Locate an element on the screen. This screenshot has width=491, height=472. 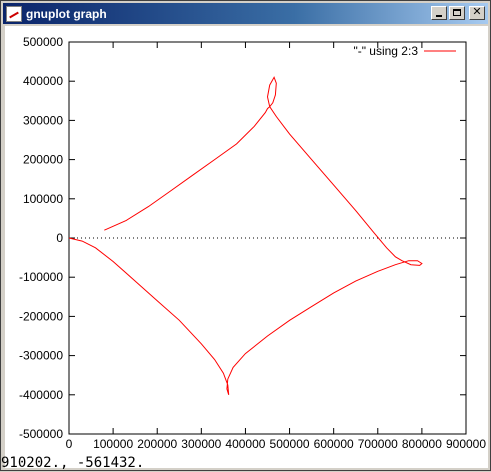
y-tick-label: 200000 is located at coordinates (43, 160).